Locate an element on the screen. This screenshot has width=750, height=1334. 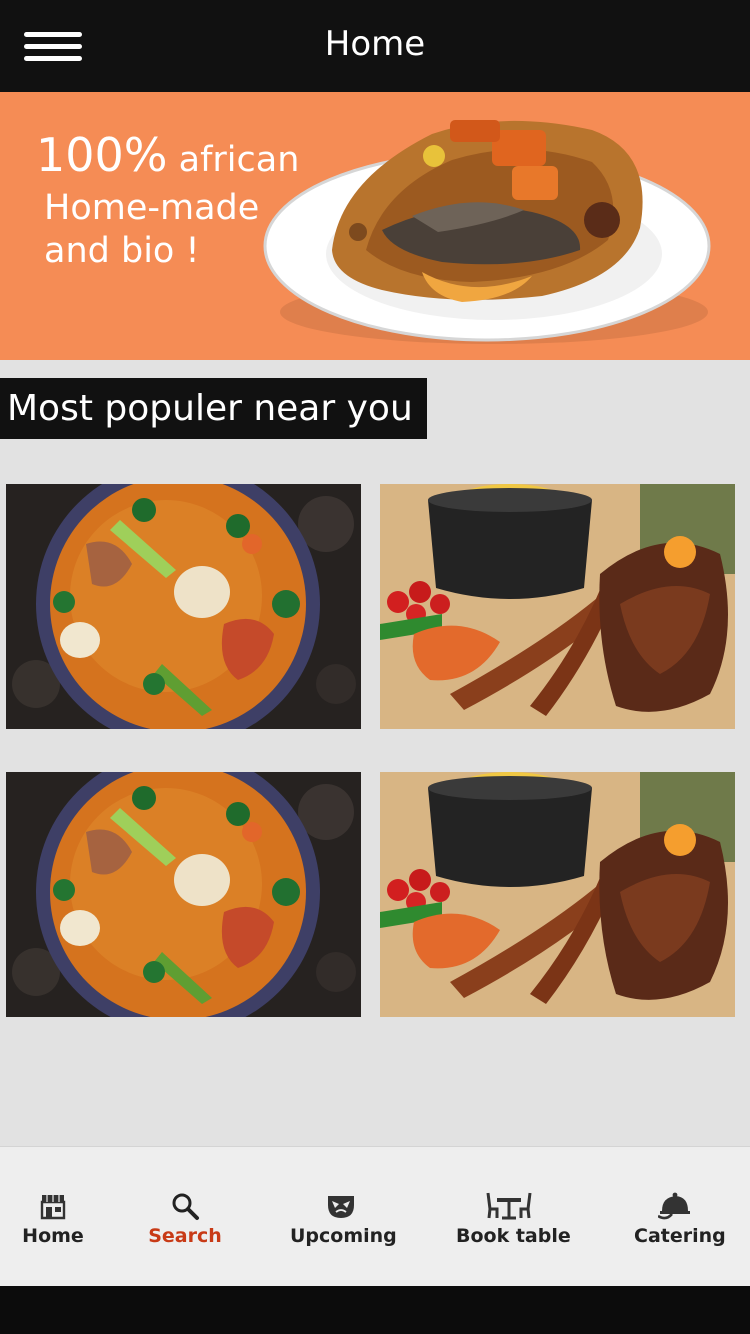
nav-item-catering: Catering is located at coordinates (680, 1219).